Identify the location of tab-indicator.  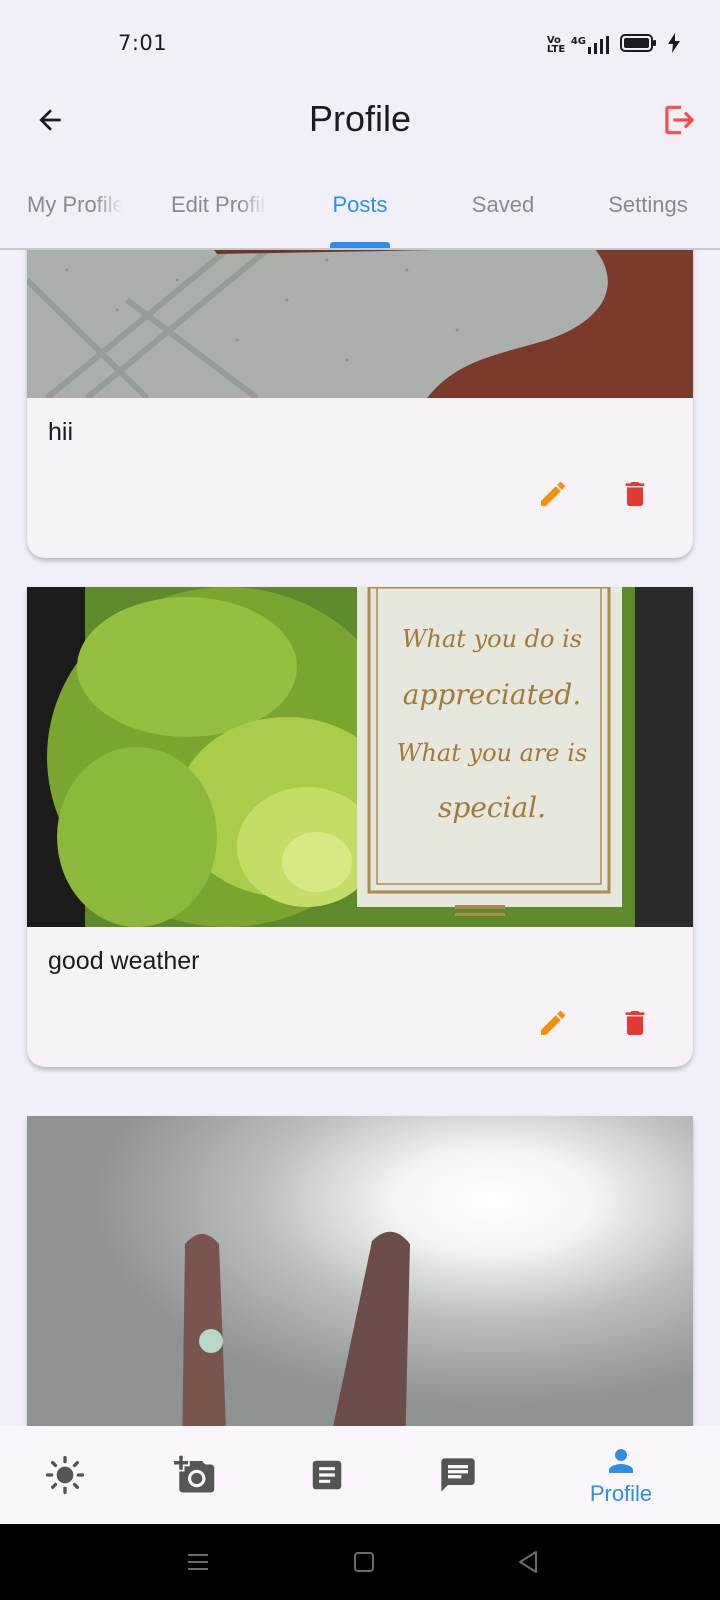
(360, 245).